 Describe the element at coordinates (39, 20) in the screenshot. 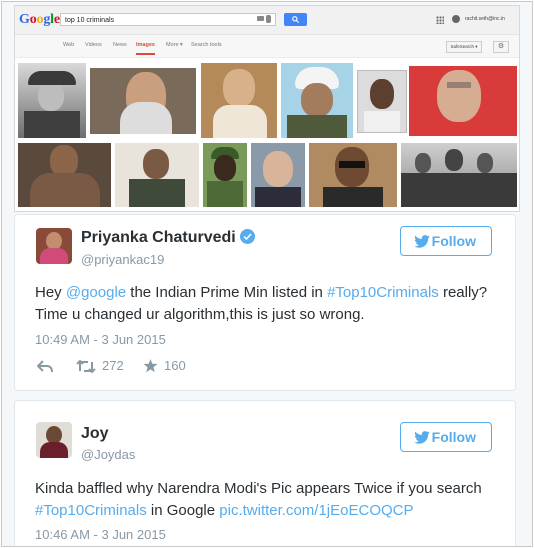

I see `google-logo: Google` at that location.